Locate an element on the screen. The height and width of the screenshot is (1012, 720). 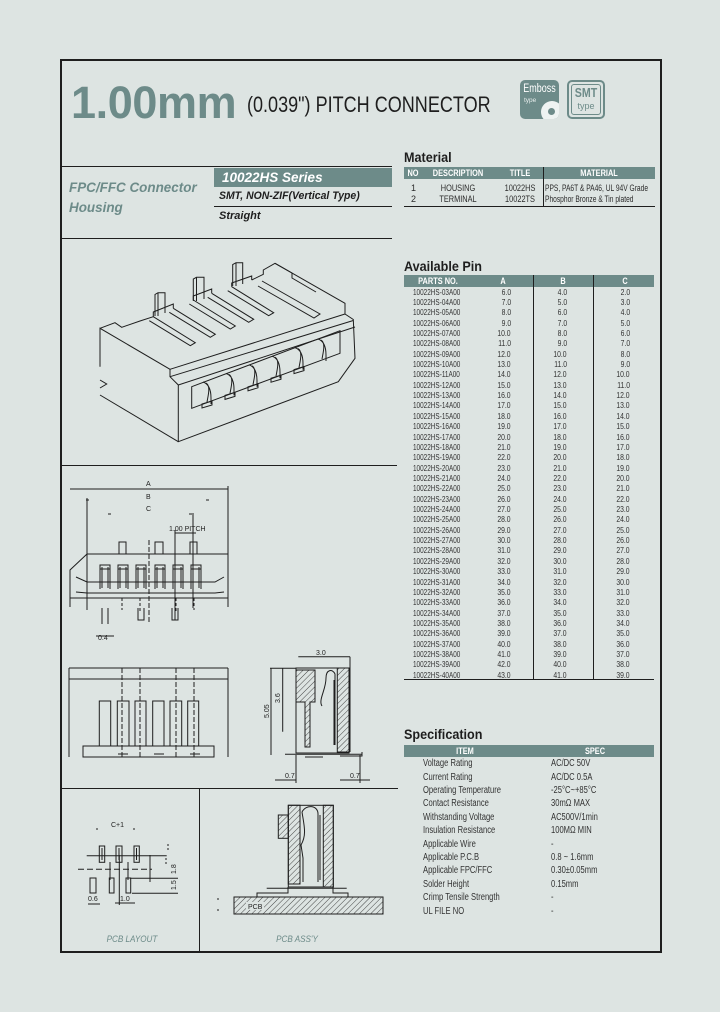
material-no: 1 is located at coordinates (413, 187).